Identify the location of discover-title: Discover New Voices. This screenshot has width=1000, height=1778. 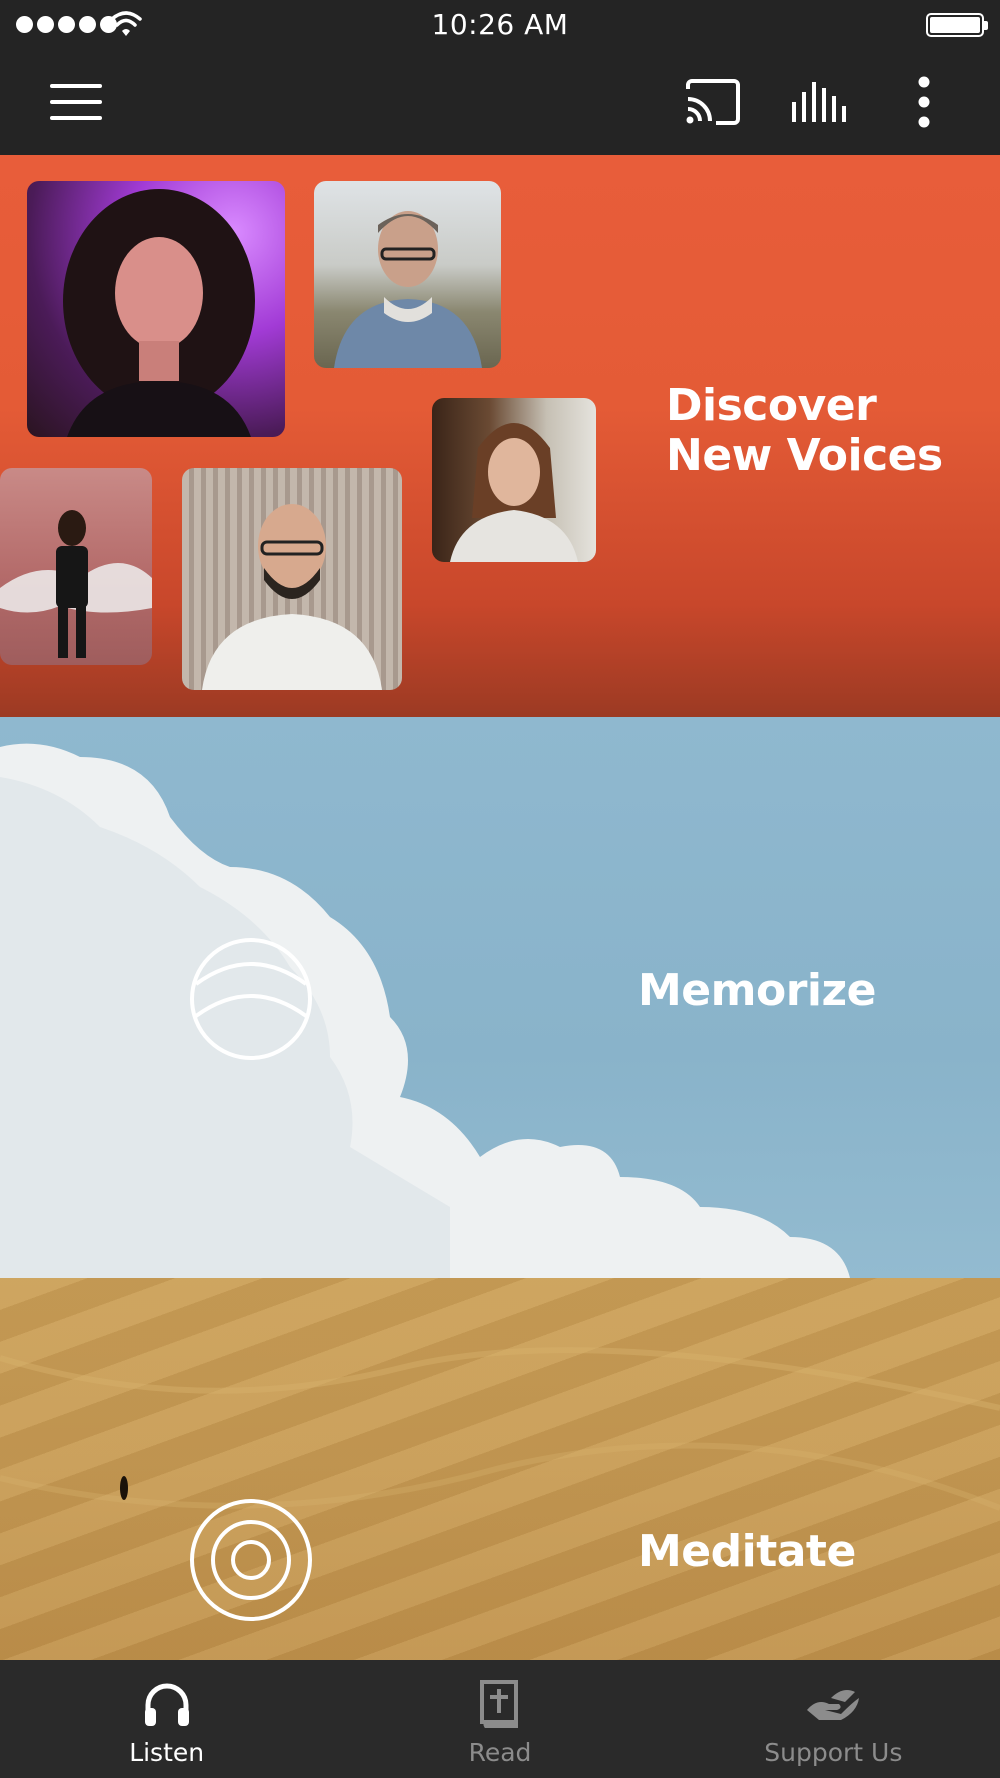
(826, 431).